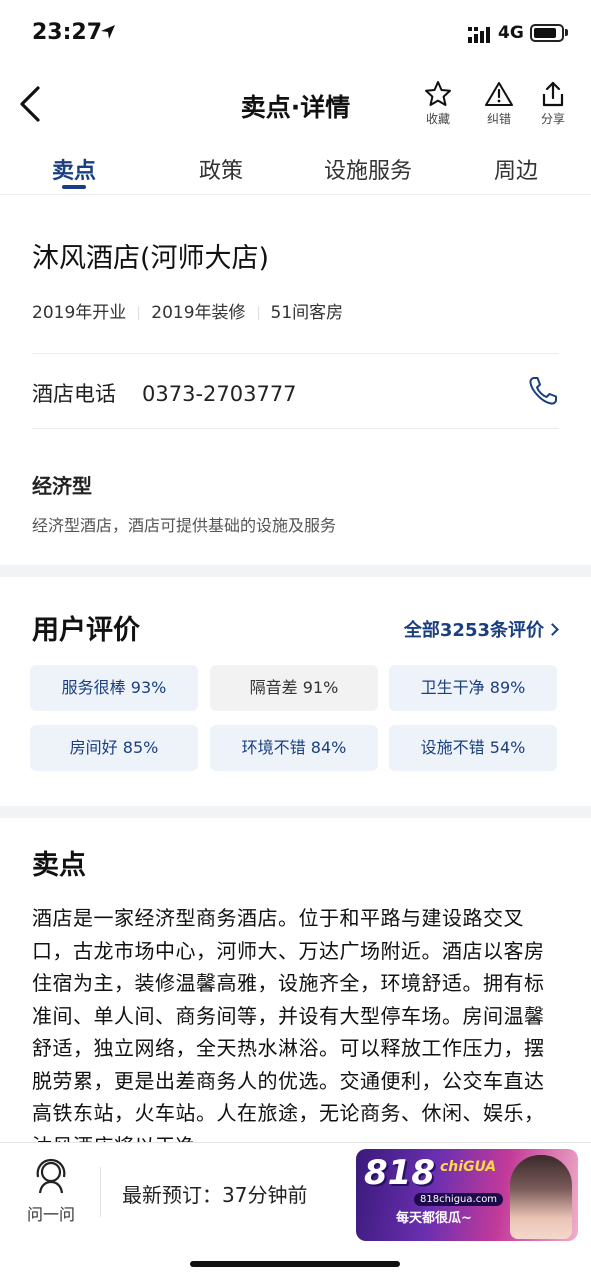 Image resolution: width=591 pixels, height=1280 pixels. I want to click on hotel-type-title: 经济型, so click(62, 486).